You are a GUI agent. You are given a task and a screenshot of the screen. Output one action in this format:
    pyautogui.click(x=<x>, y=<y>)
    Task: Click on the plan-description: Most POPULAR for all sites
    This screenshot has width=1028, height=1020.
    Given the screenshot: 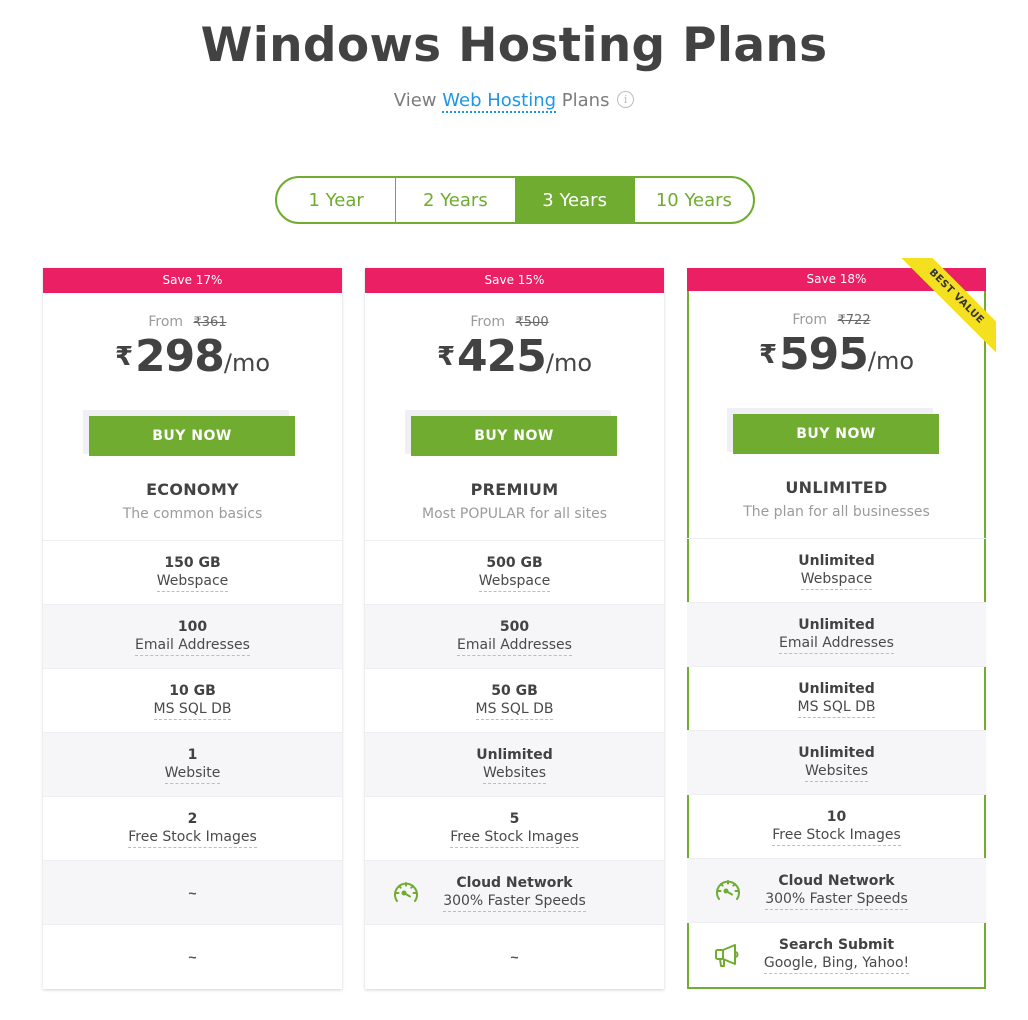 What is the action you would take?
    pyautogui.click(x=514, y=514)
    